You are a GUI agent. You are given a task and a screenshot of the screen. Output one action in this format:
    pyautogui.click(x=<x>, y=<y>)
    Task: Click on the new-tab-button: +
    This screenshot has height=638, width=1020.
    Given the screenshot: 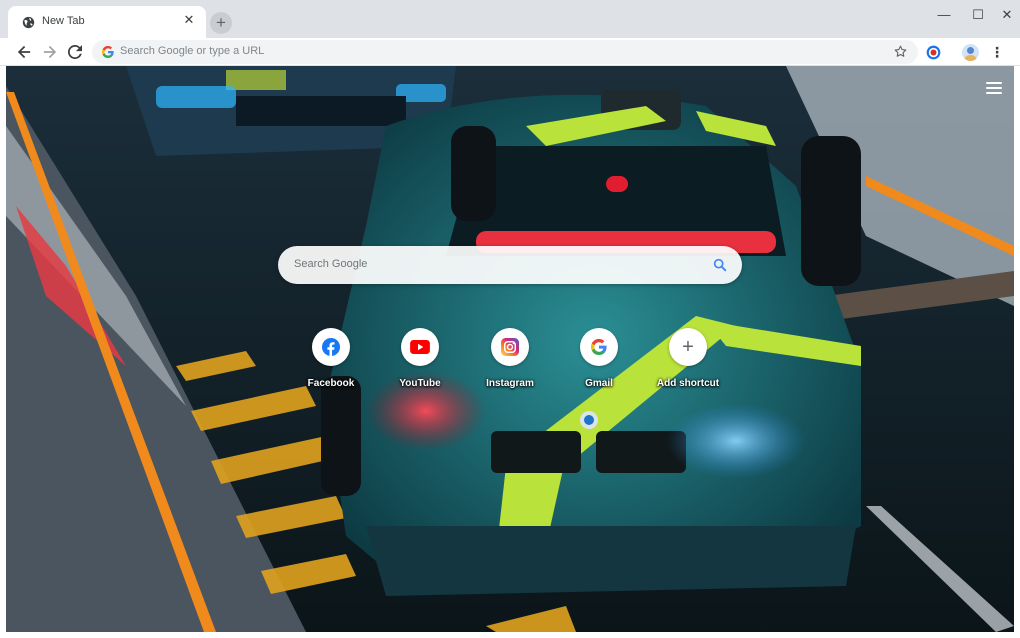 What is the action you would take?
    pyautogui.click(x=221, y=23)
    